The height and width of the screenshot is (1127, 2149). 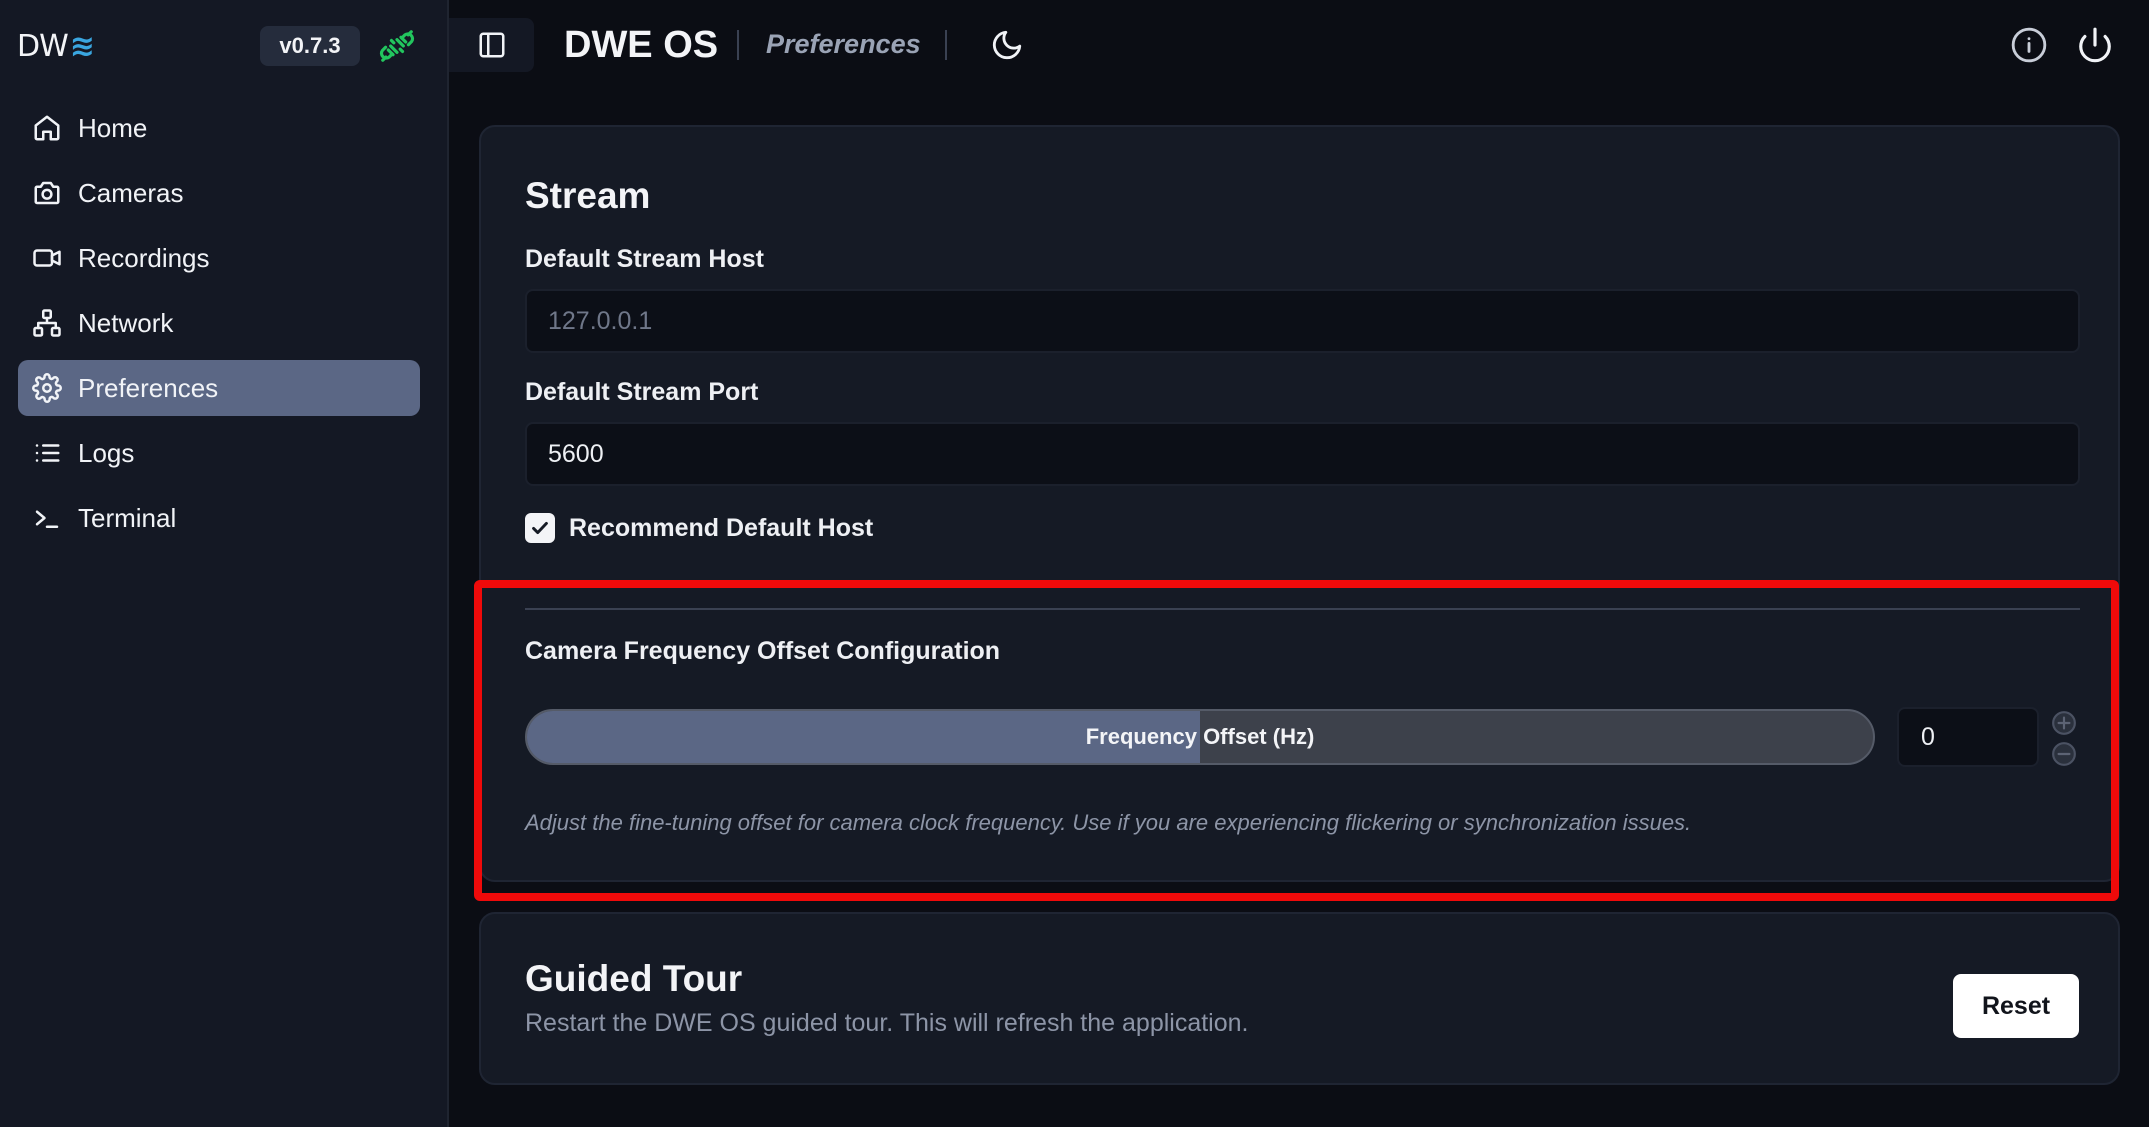 What do you see at coordinates (219, 128) in the screenshot?
I see `sidebar-item-home: Home` at bounding box center [219, 128].